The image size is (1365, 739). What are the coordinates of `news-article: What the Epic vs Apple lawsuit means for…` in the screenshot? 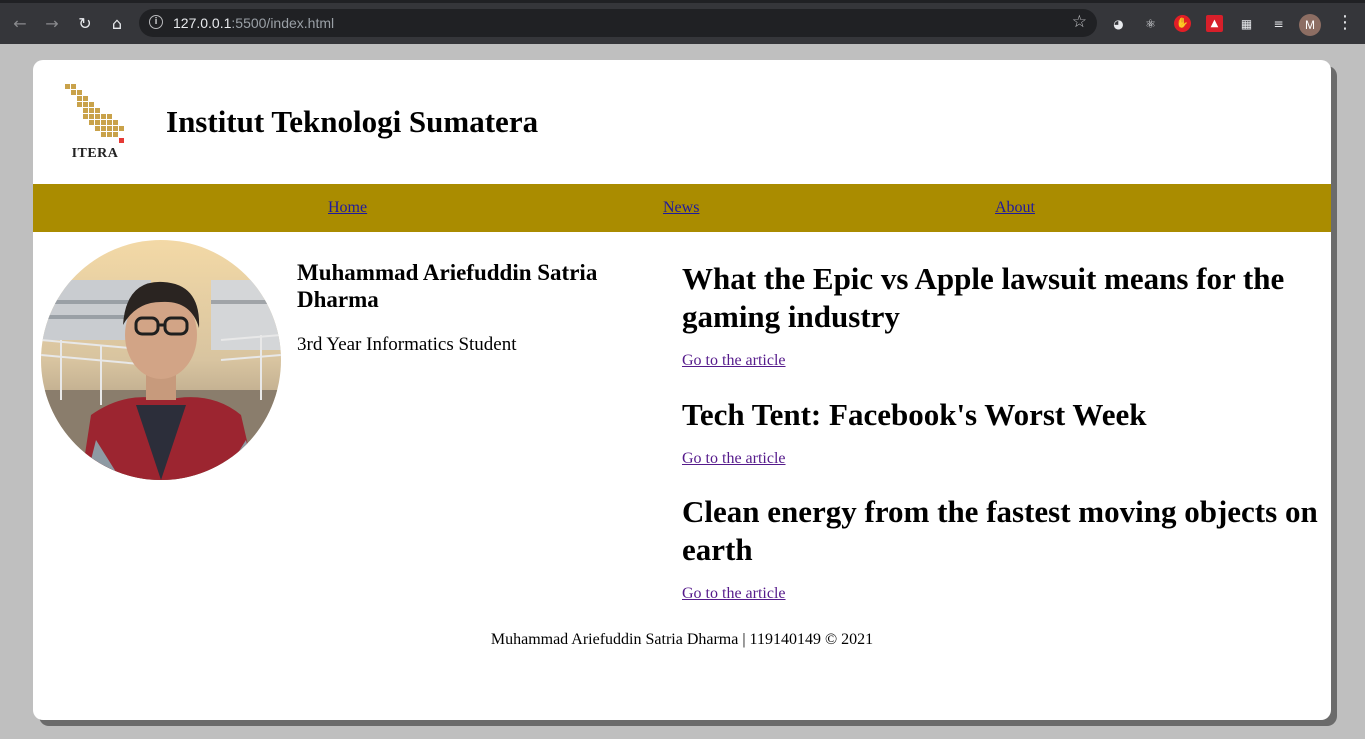 It's located at (1002, 315).